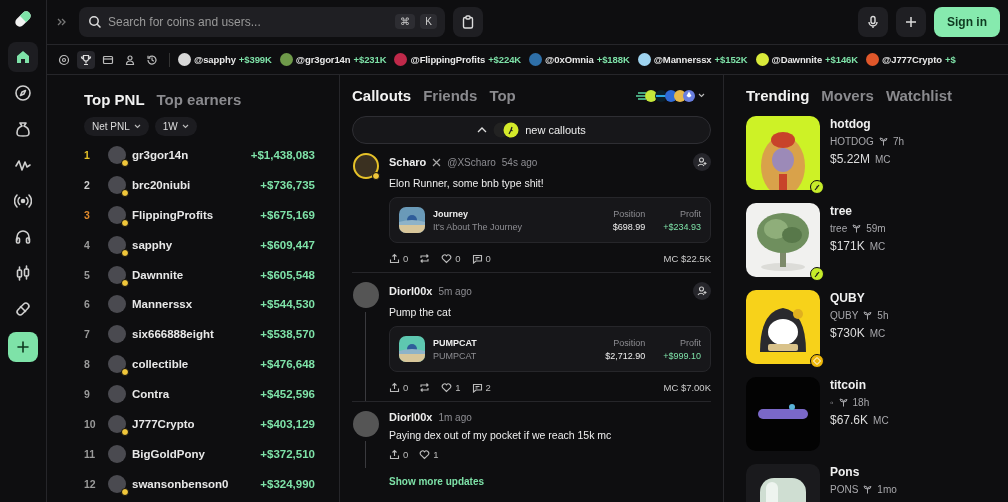 This screenshot has width=1008, height=502. Describe the element at coordinates (861, 402) in the screenshot. I see `coin-age: 18h` at that location.